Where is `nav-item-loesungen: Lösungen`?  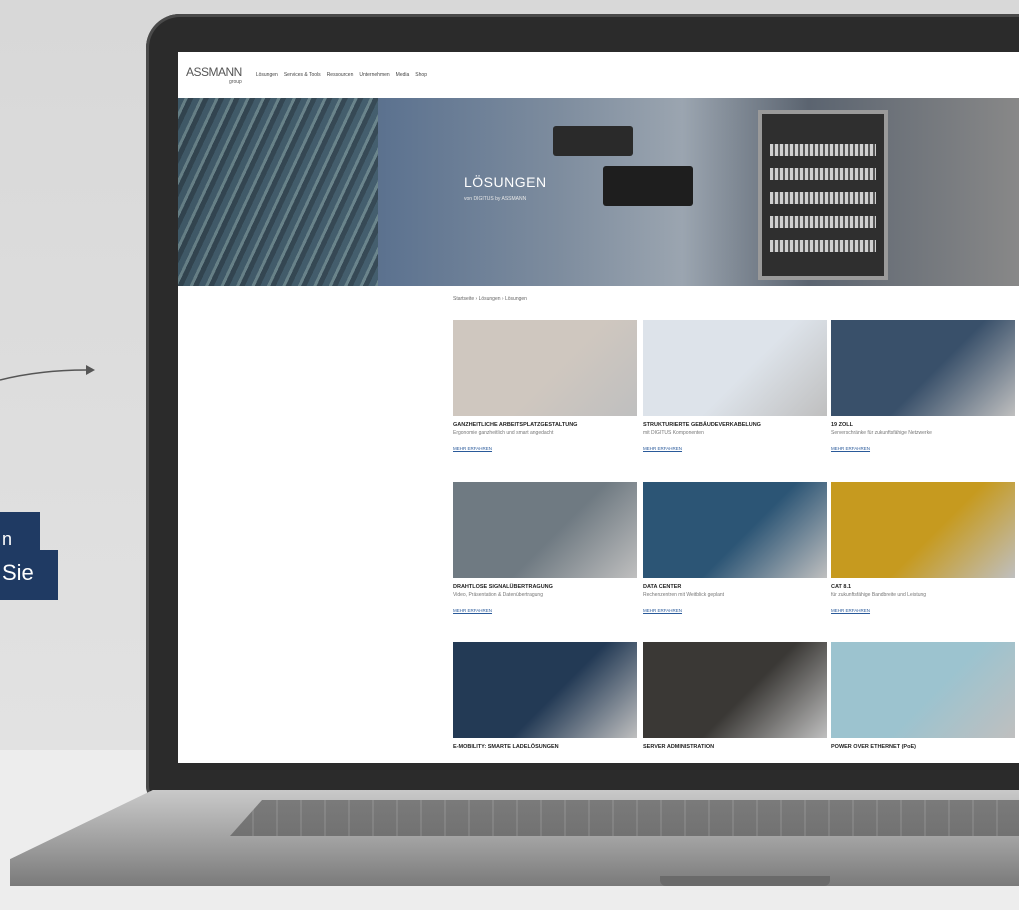
nav-item-loesungen: Lösungen is located at coordinates (267, 75).